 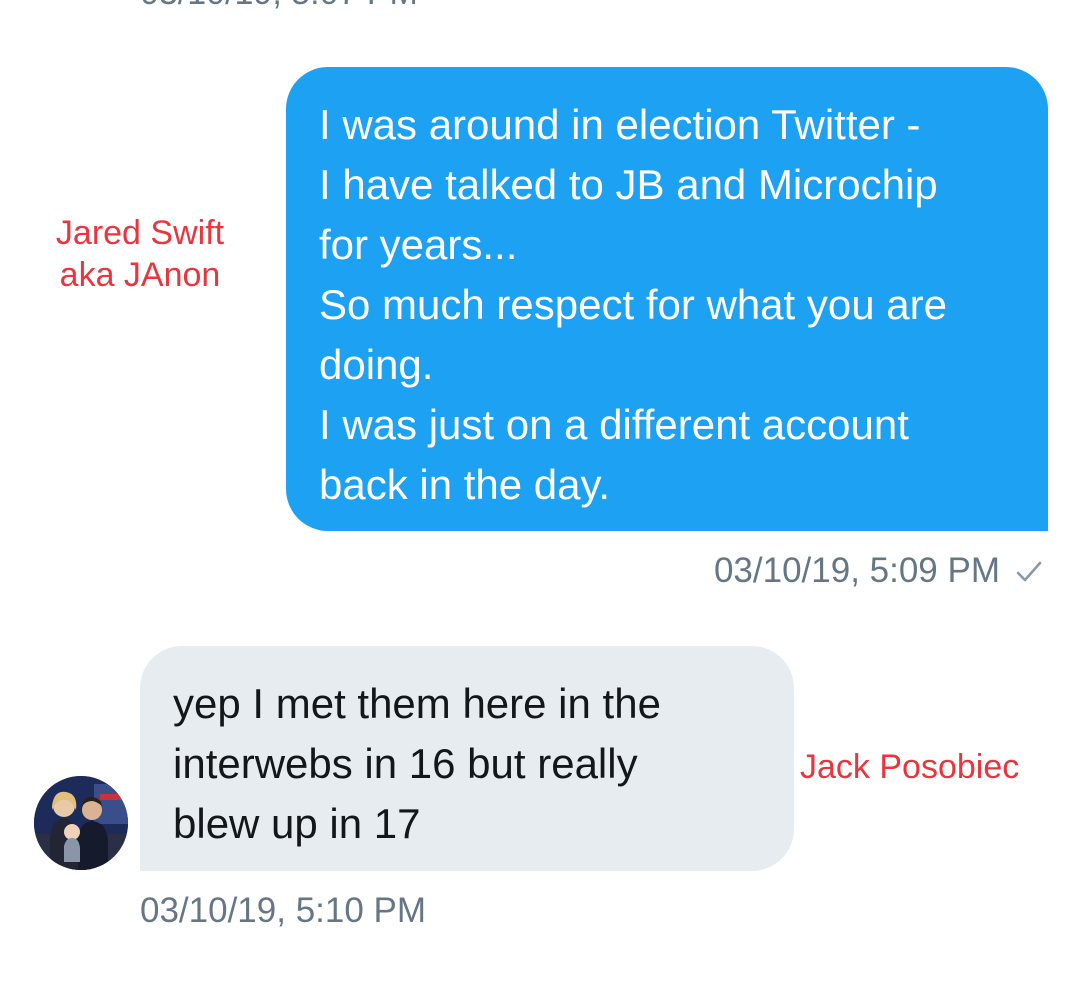 What do you see at coordinates (405, 763) in the screenshot?
I see `received-message-line: interwebs in 16 but really` at bounding box center [405, 763].